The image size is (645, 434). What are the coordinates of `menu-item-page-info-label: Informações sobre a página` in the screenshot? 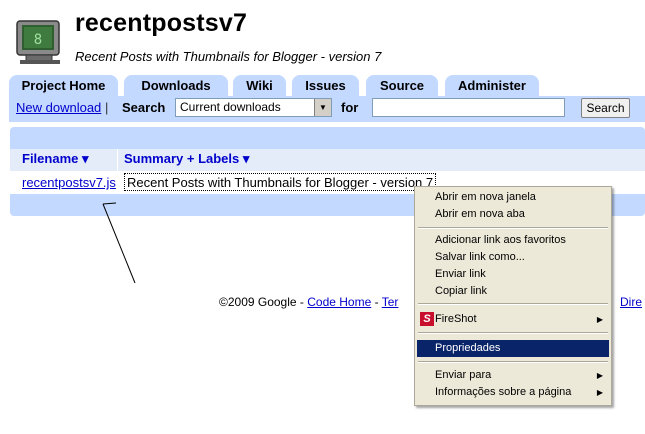 It's located at (503, 392).